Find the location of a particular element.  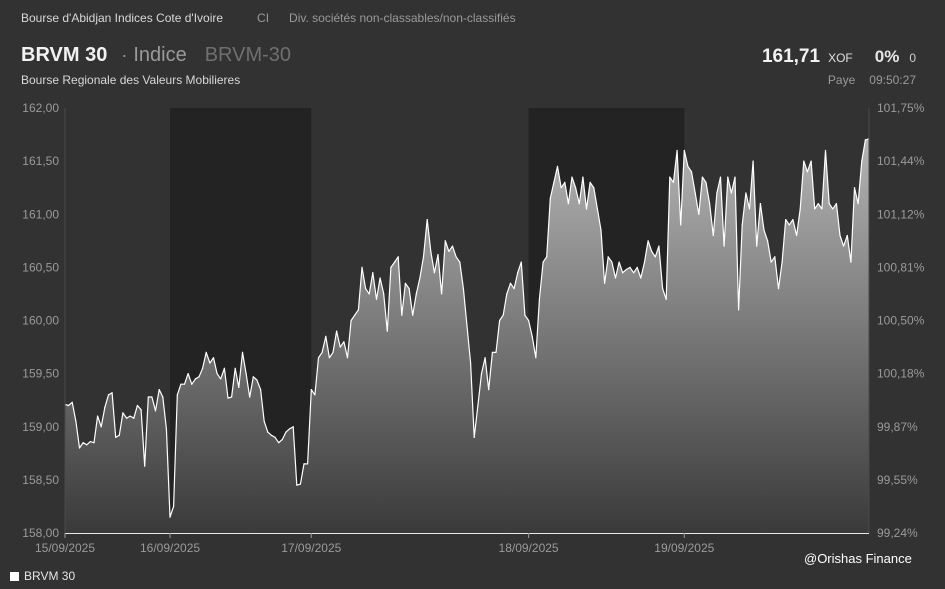

x-tick-label: 17/09/2025 is located at coordinates (311, 548).